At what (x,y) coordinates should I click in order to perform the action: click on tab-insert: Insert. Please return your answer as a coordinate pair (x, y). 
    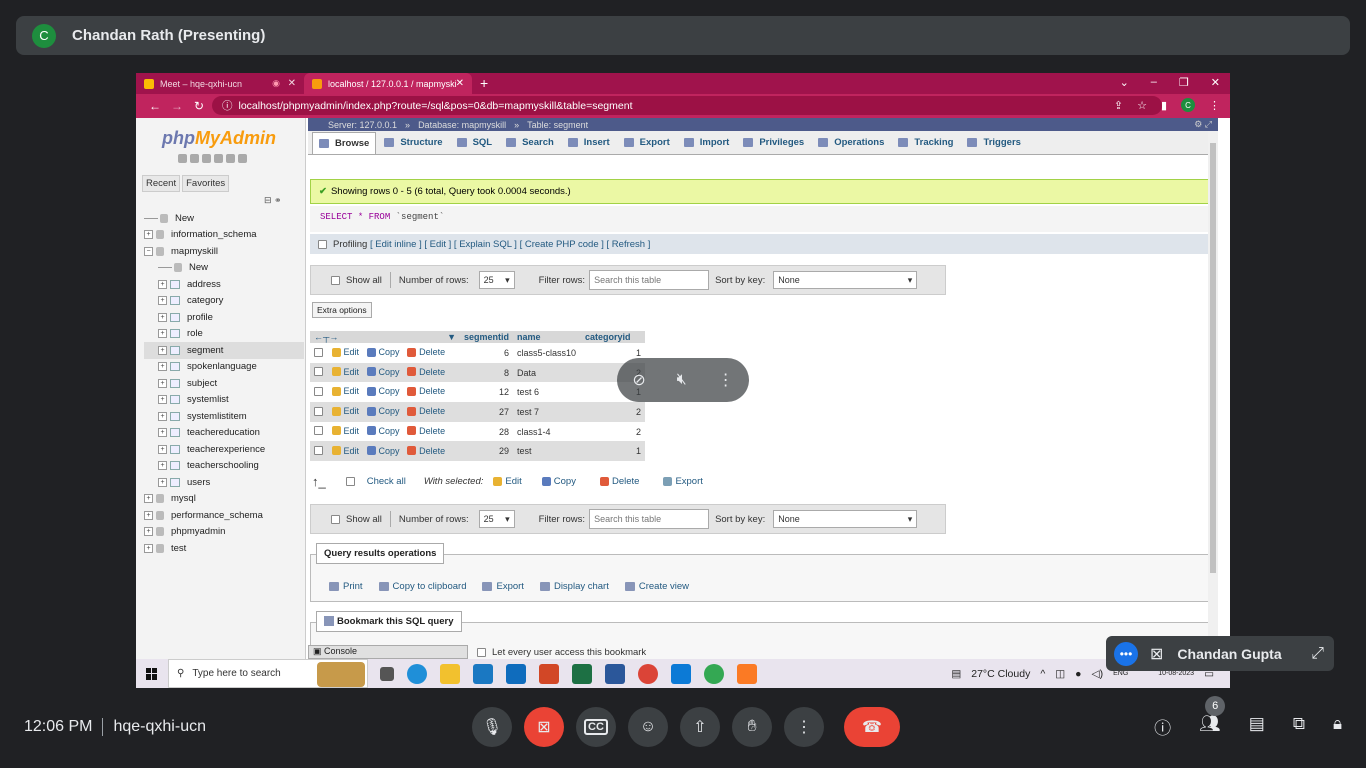
    Looking at the image, I should click on (589, 143).